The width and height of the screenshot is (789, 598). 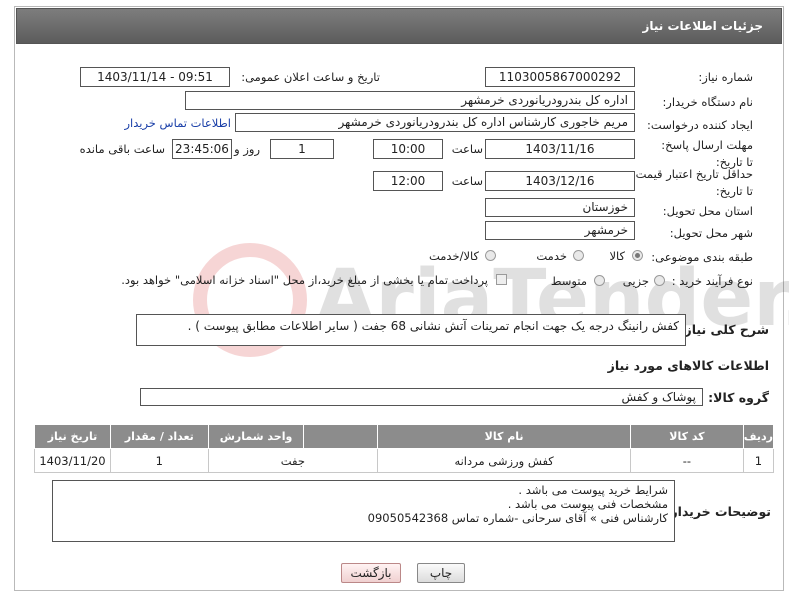 What do you see at coordinates (702, 26) in the screenshot?
I see `panel-title: جزئیات اطلاعات نیاز` at bounding box center [702, 26].